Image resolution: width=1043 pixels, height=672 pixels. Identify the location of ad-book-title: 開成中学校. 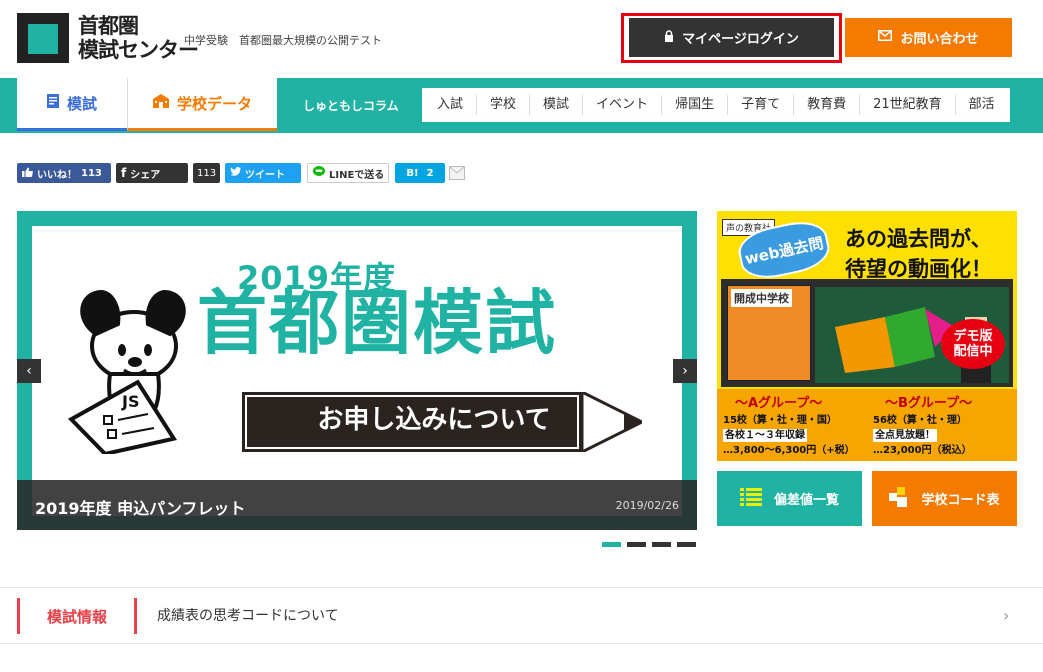
(761, 298).